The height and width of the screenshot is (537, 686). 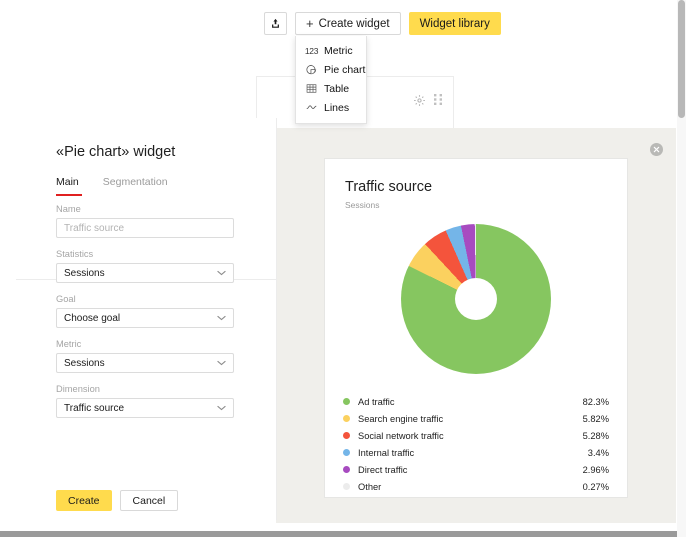 I want to click on number-123-icon: 123, so click(x=311, y=50).